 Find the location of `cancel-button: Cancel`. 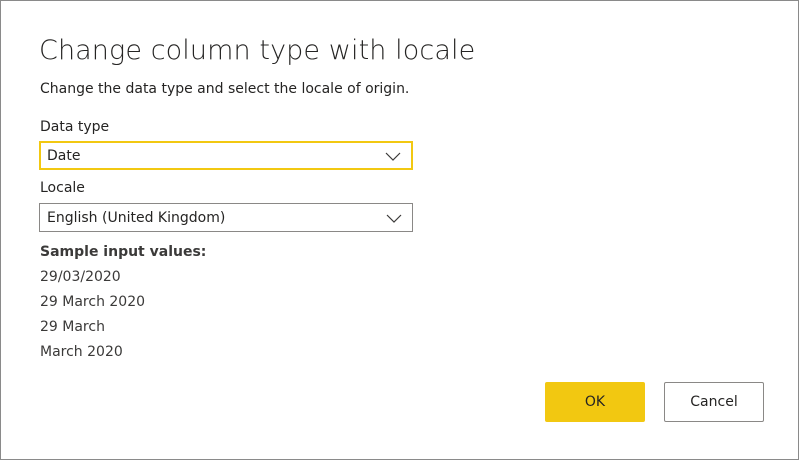

cancel-button: Cancel is located at coordinates (714, 402).